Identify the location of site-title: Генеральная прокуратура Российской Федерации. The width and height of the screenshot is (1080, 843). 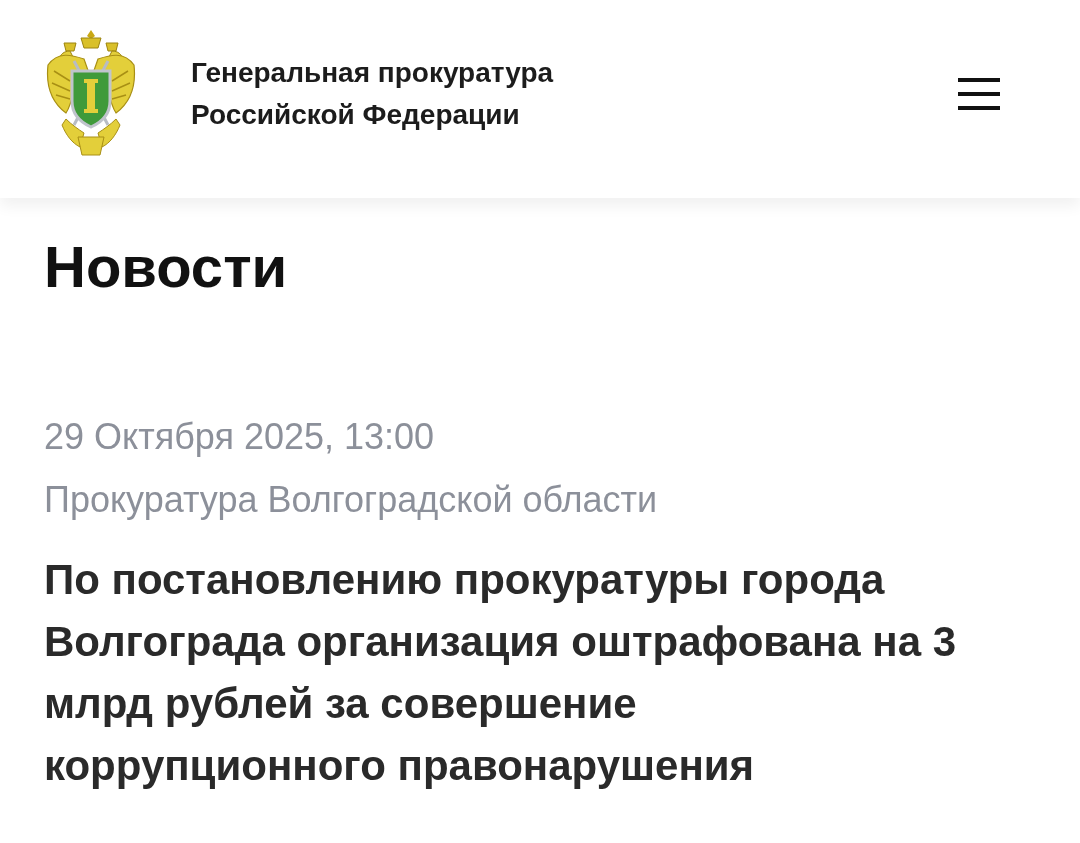
(372, 94).